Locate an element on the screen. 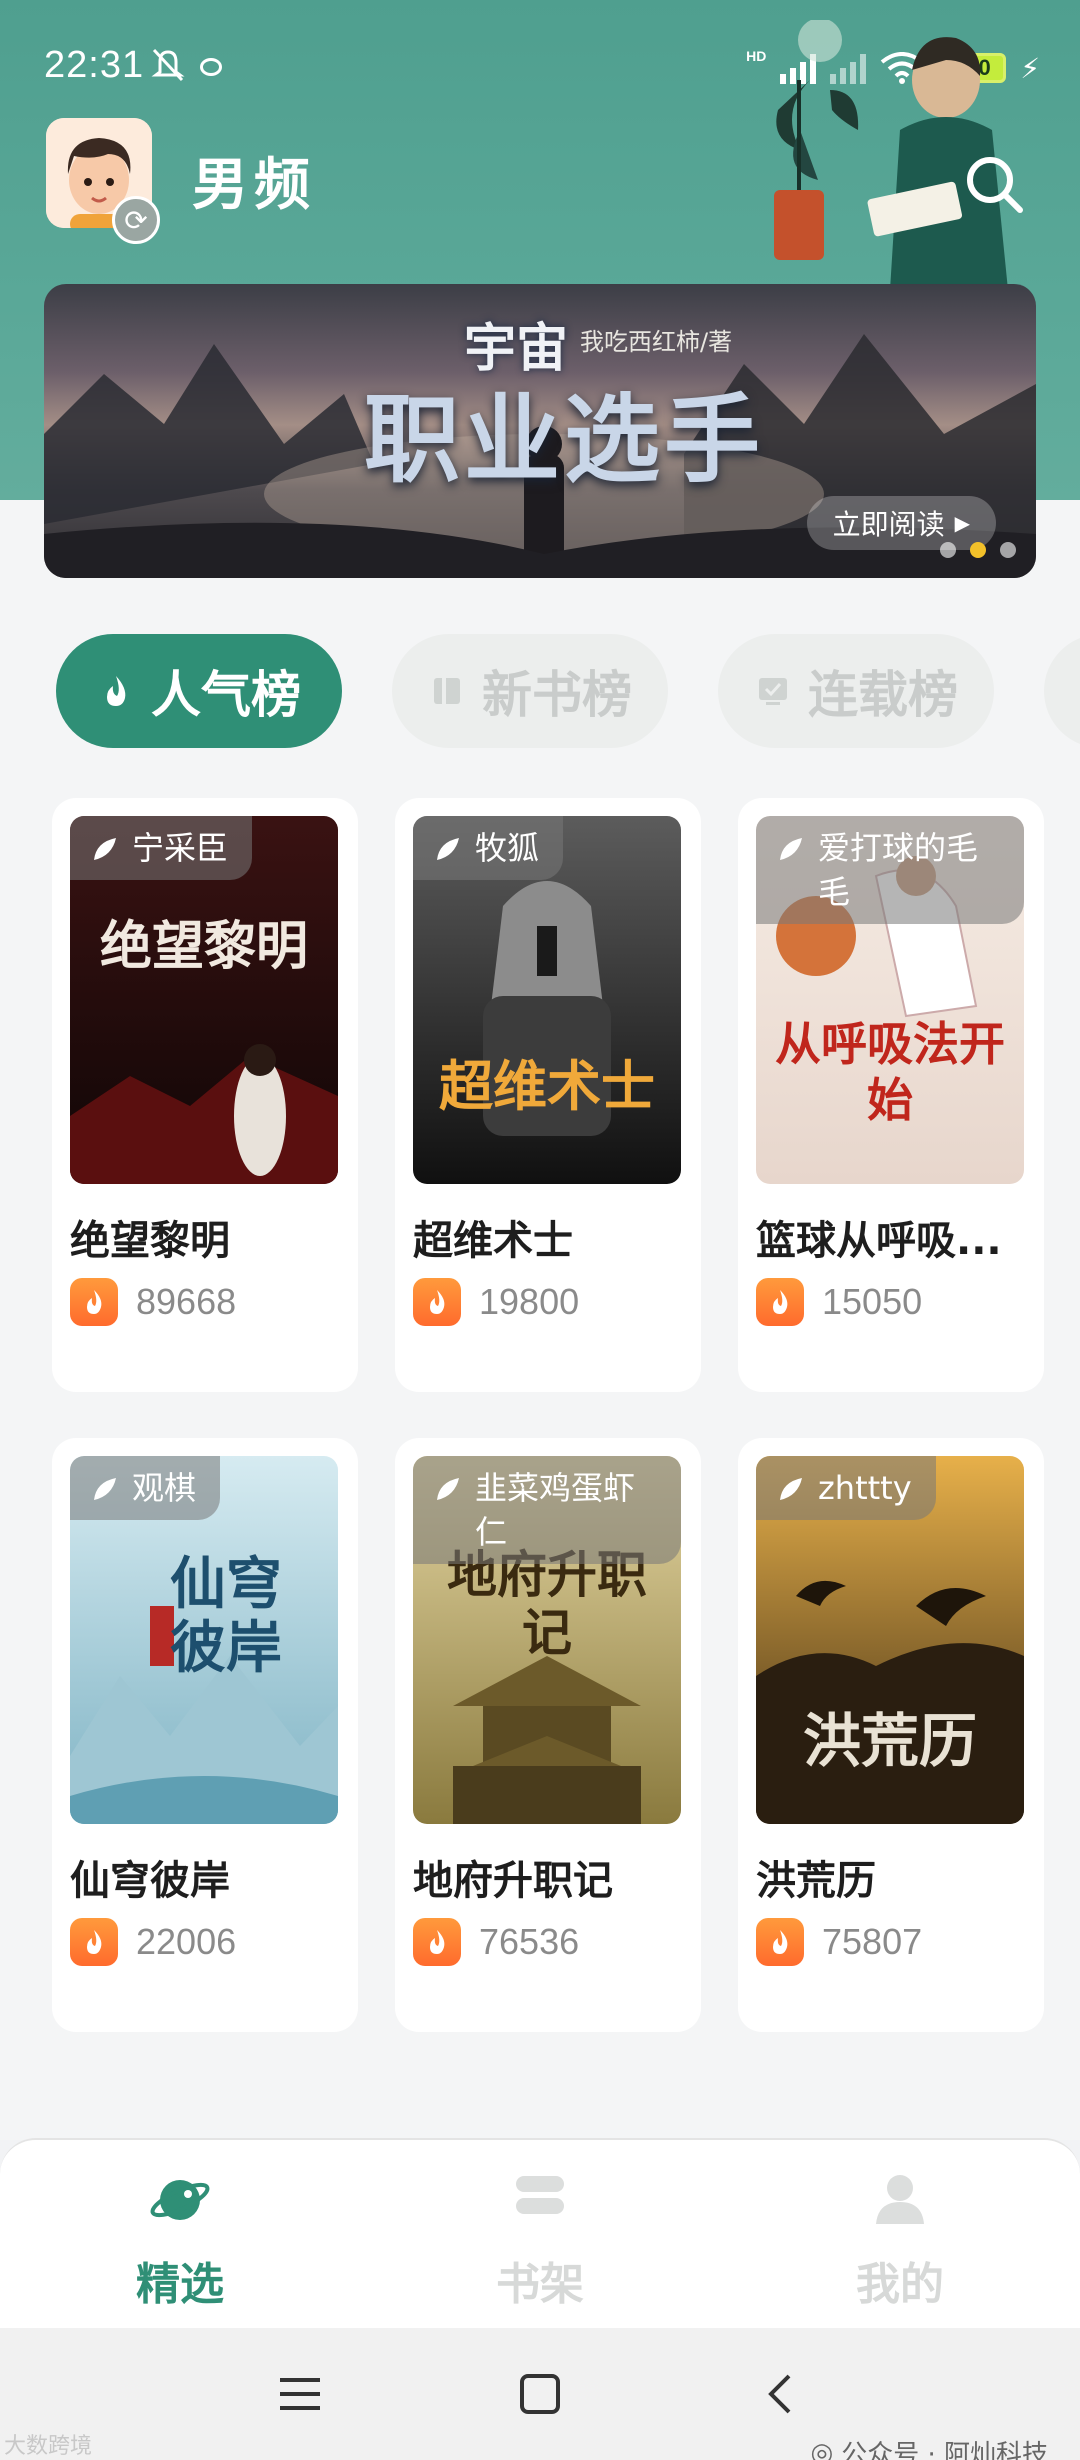 Image resolution: width=1080 pixels, height=2460 pixels. switch-channel-button: ⟳ is located at coordinates (136, 220).